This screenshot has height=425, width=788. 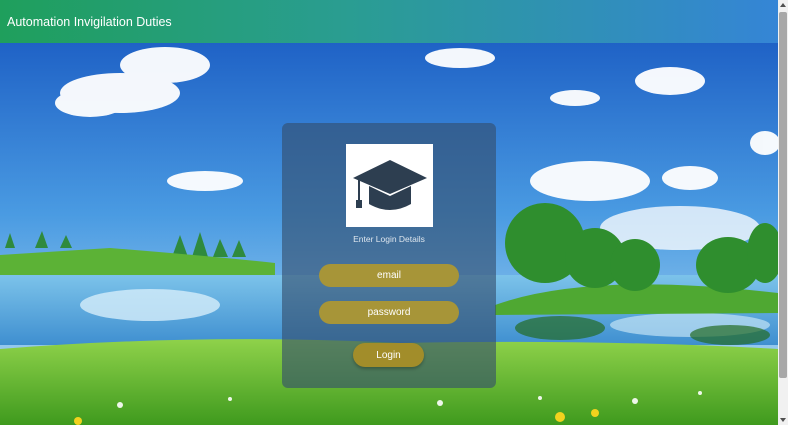 What do you see at coordinates (388, 355) in the screenshot?
I see `login-button: Login` at bounding box center [388, 355].